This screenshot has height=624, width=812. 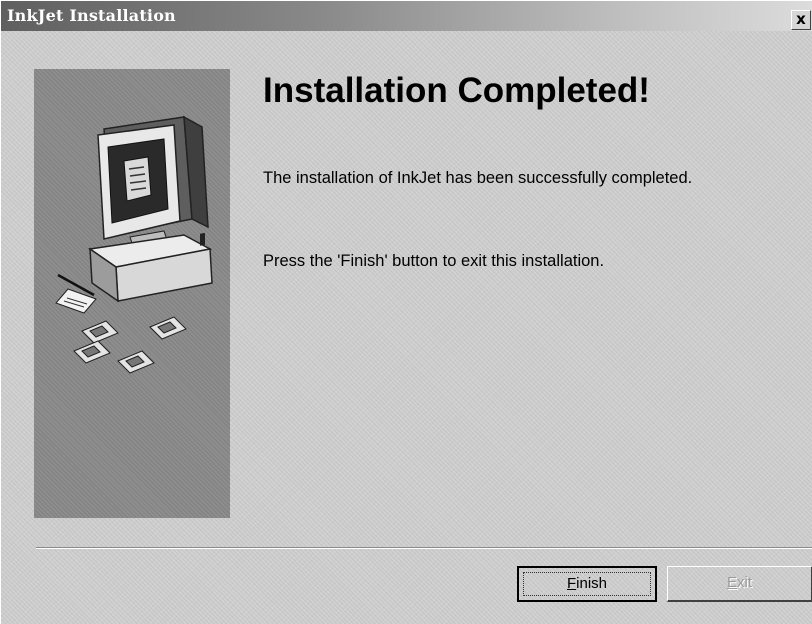 What do you see at coordinates (134, 244) in the screenshot?
I see `computer-install-illustration` at bounding box center [134, 244].